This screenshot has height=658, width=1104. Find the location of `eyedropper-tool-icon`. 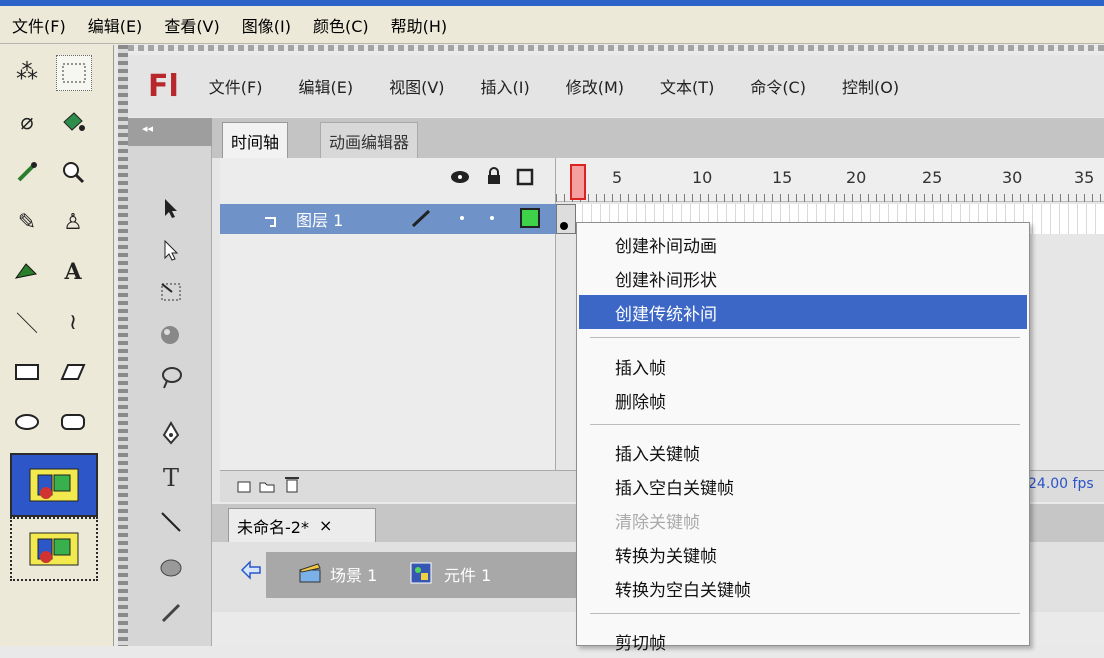

eyedropper-tool-icon is located at coordinates (27, 172).